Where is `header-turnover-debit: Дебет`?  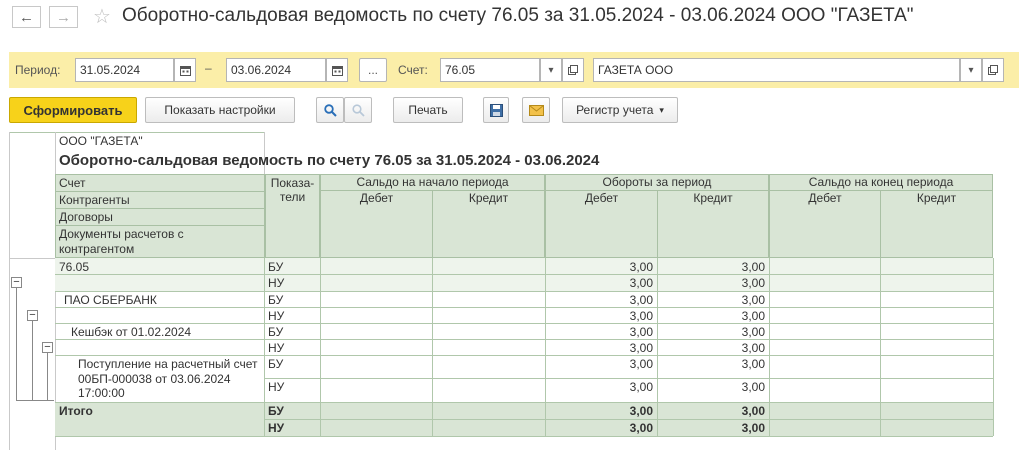
header-turnover-debit: Дебет is located at coordinates (601, 224).